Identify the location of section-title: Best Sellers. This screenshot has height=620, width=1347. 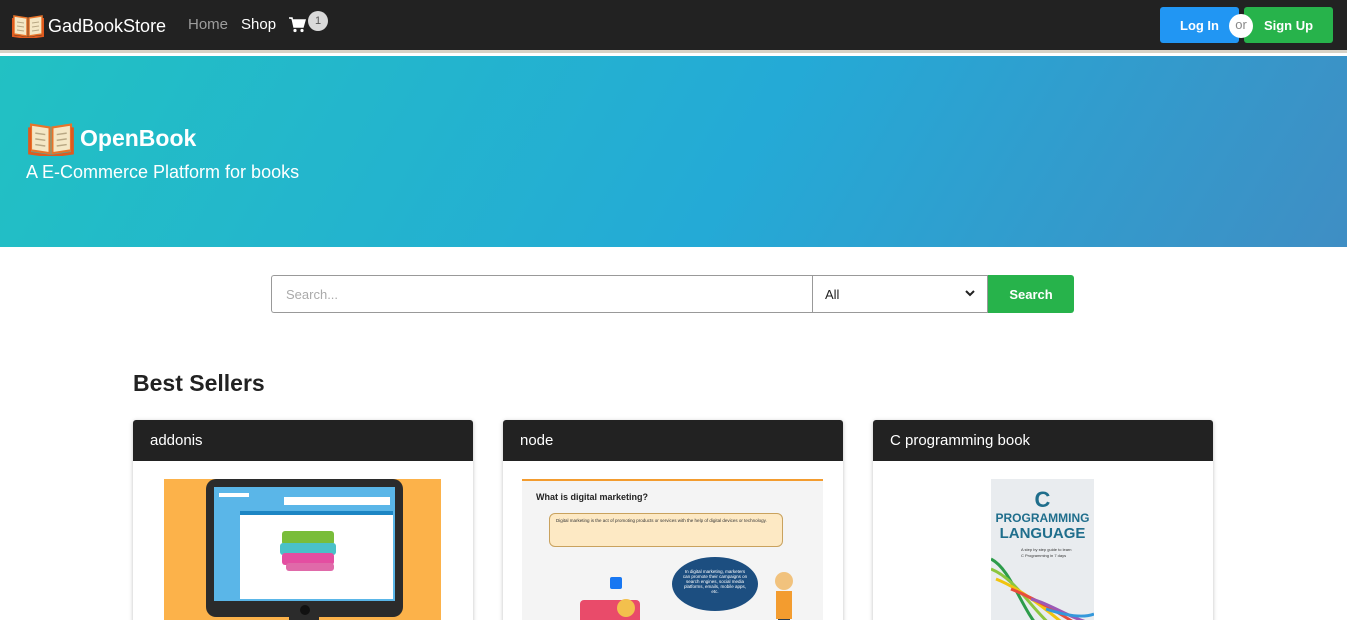
(199, 383).